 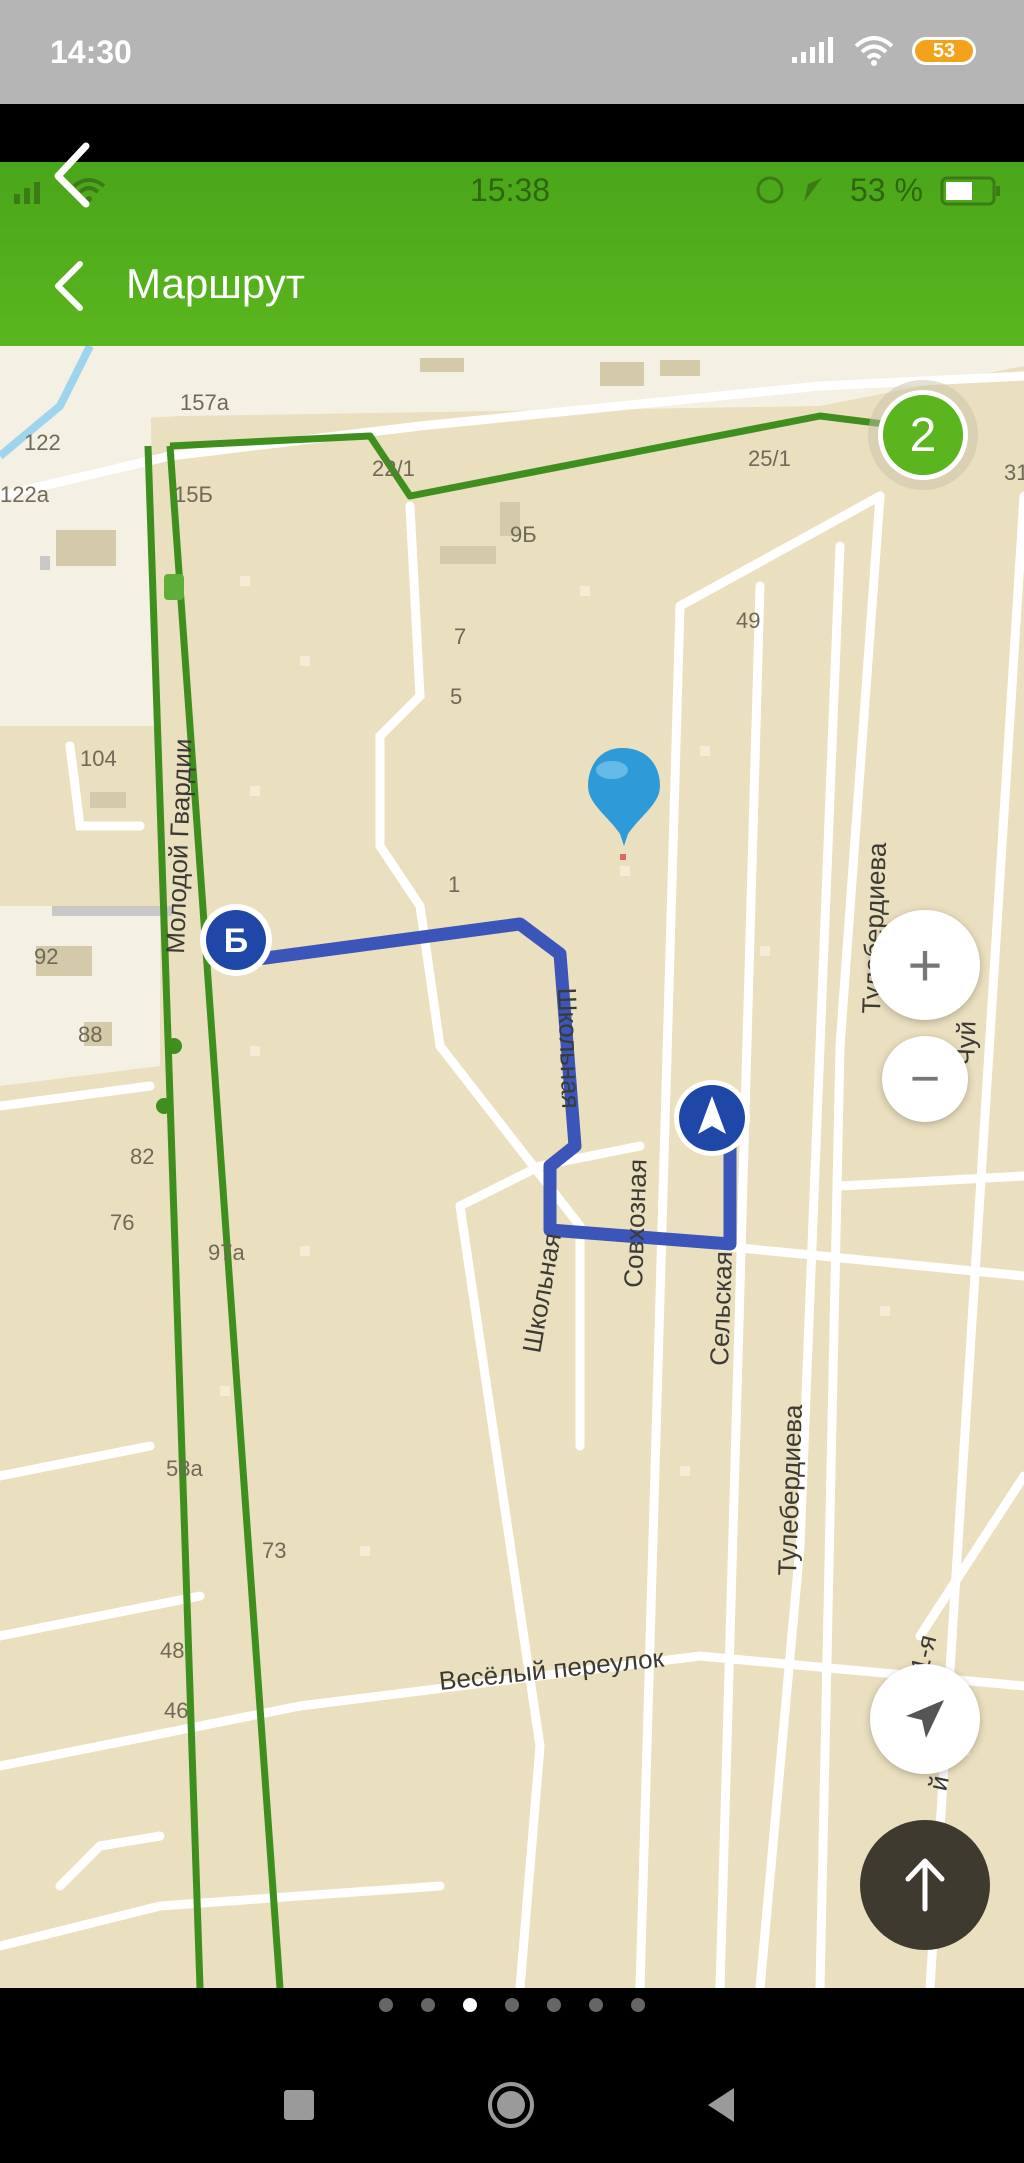 I want to click on address-label: 31, so click(x=1014, y=472).